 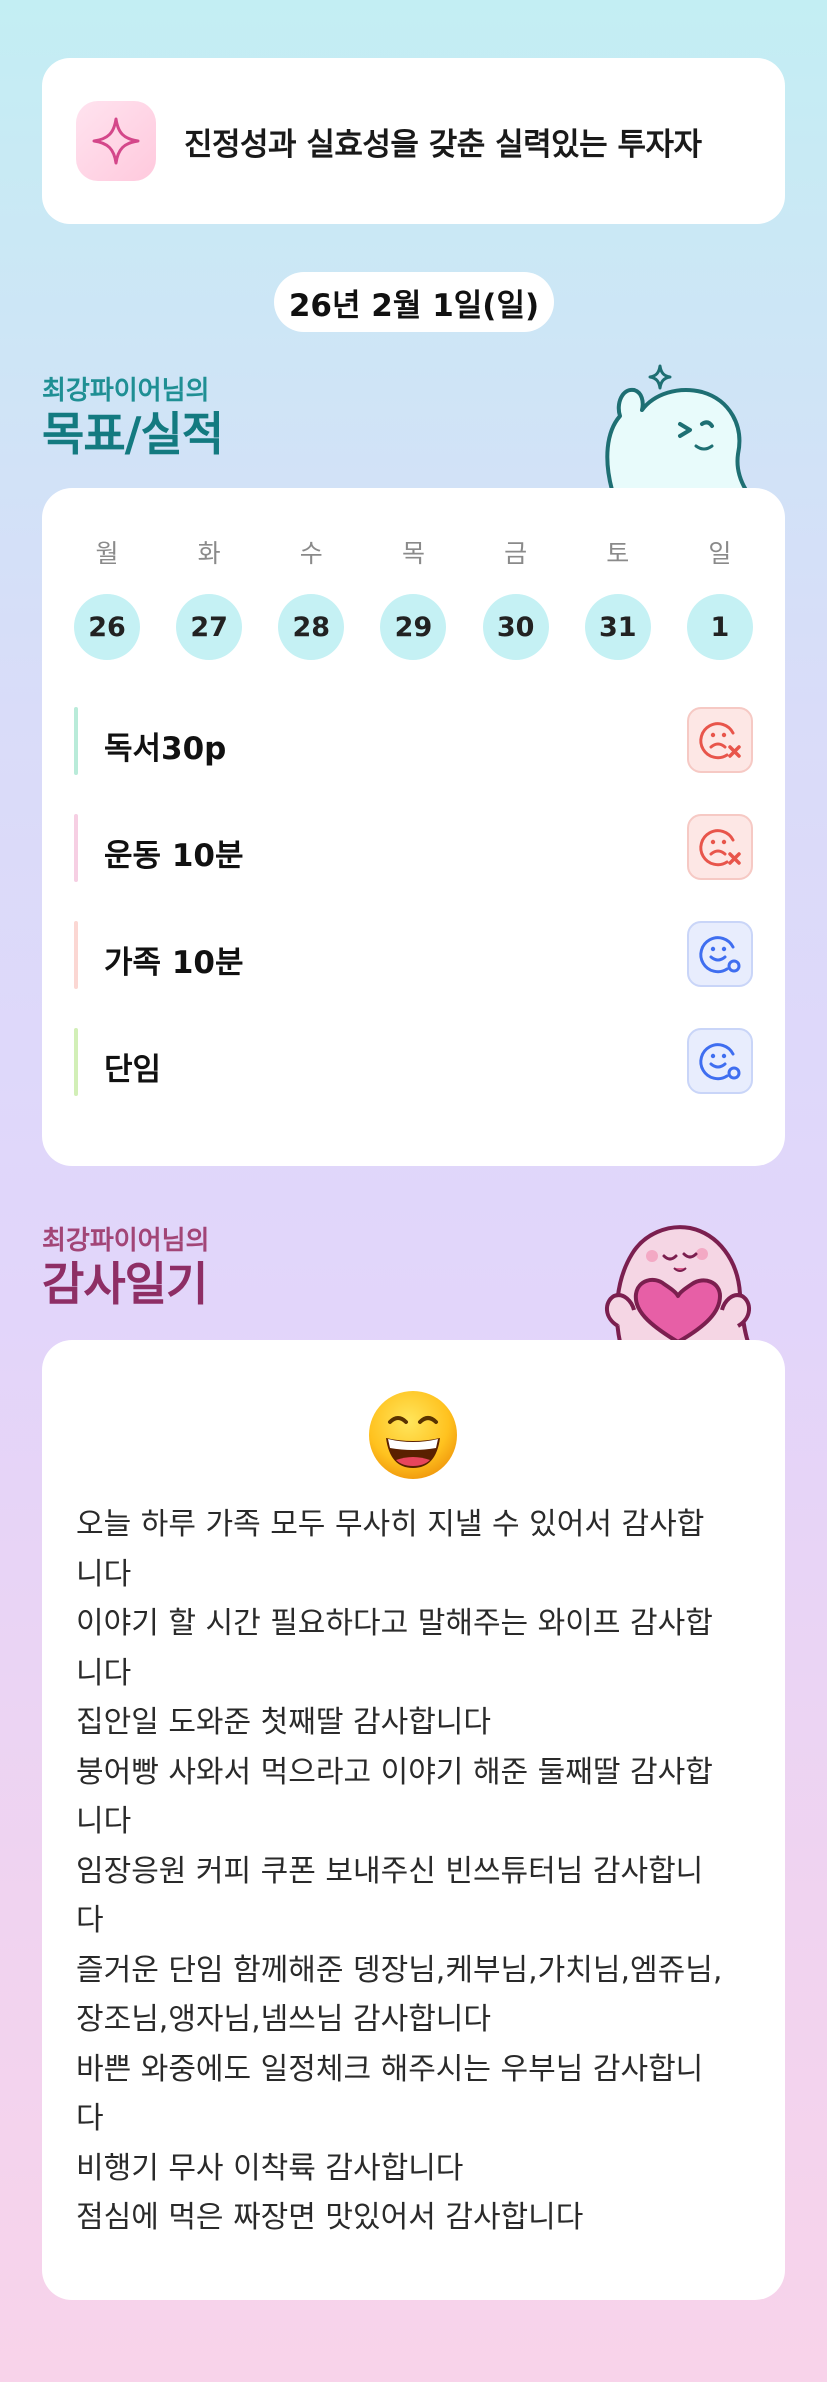 I want to click on date-button: 30, so click(x=515, y=627).